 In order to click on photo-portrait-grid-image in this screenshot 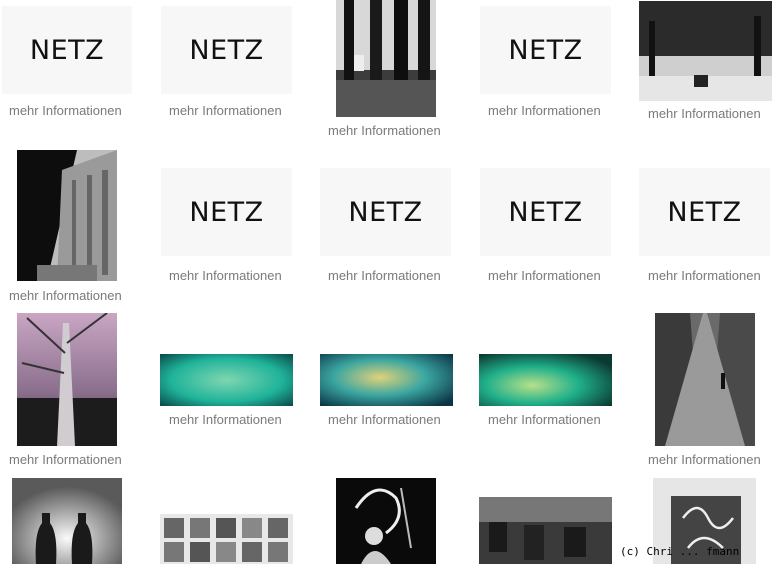, I will do `click(226, 539)`.